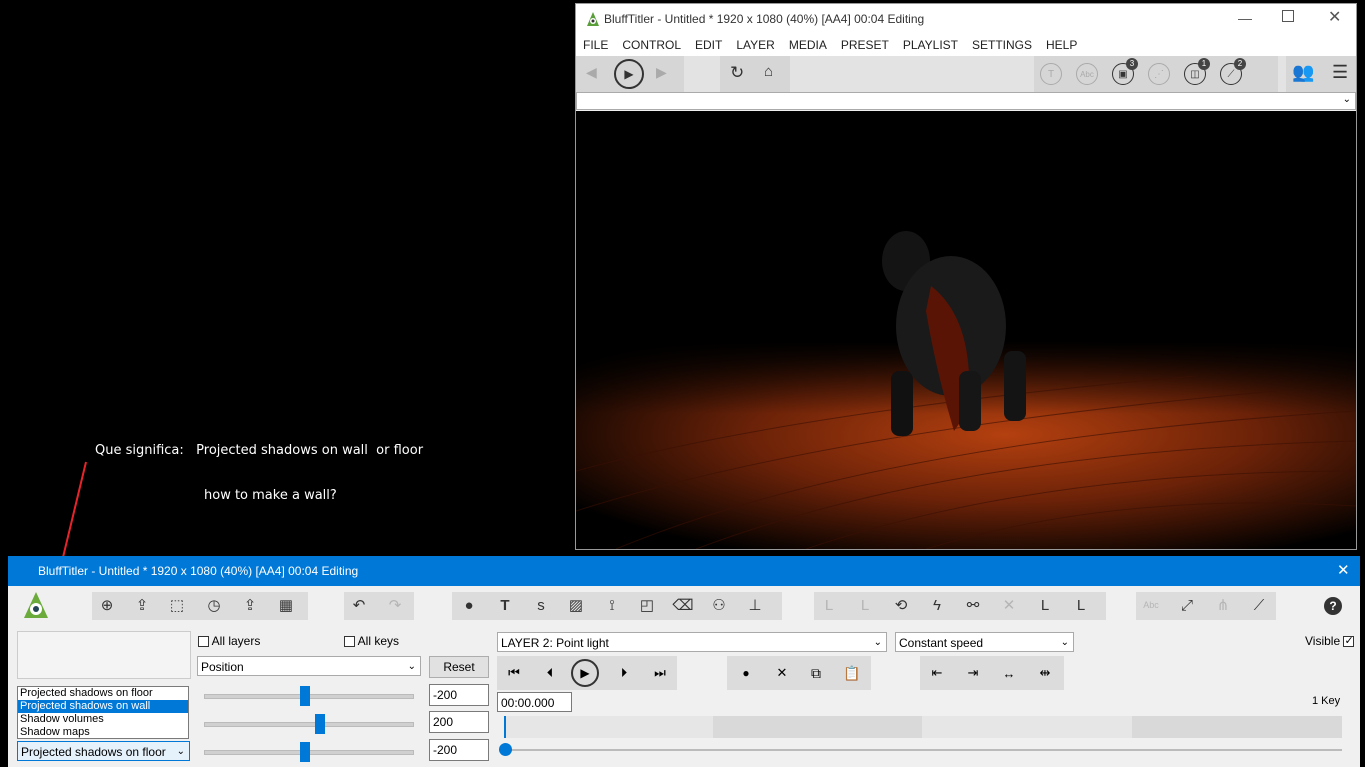  What do you see at coordinates (1061, 45) in the screenshot?
I see `menu-help: HELP` at bounding box center [1061, 45].